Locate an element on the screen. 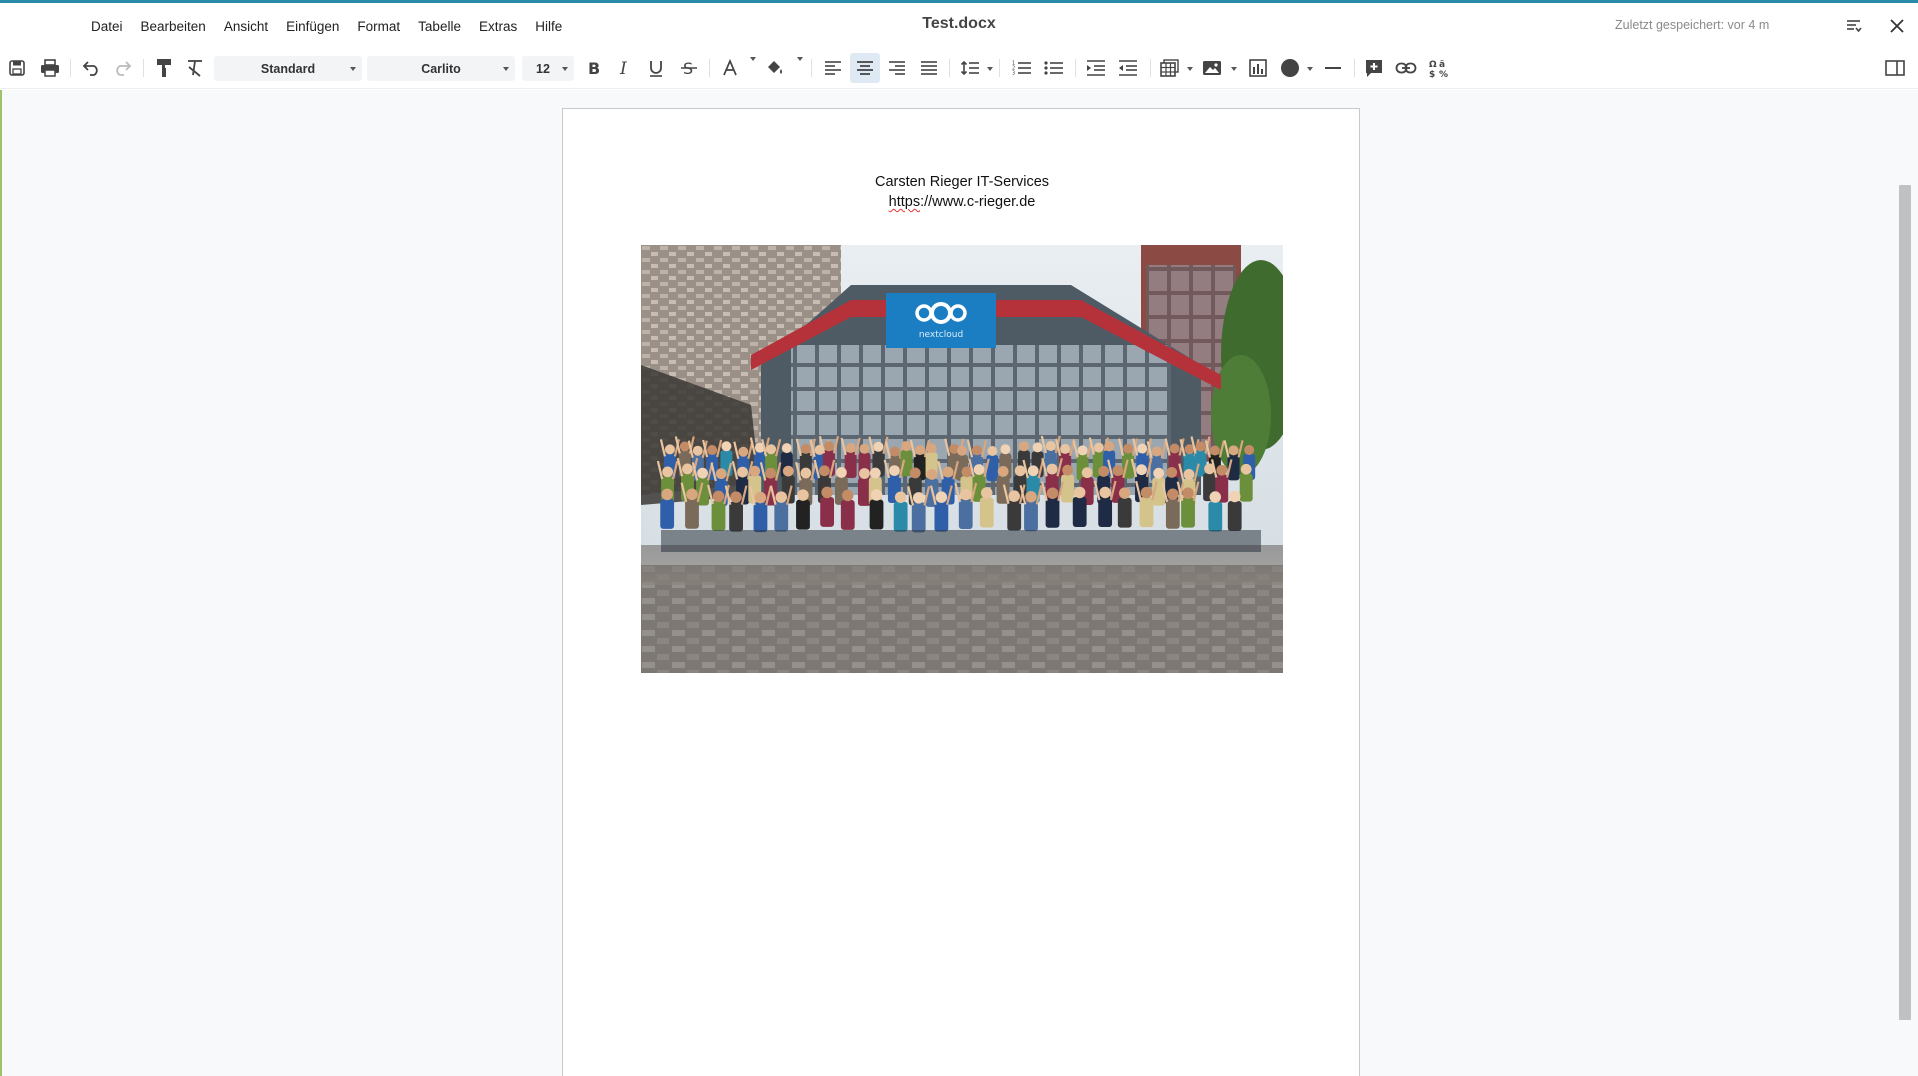 The width and height of the screenshot is (1918, 1076). highlight-dropdown-arrow is located at coordinates (800, 59).